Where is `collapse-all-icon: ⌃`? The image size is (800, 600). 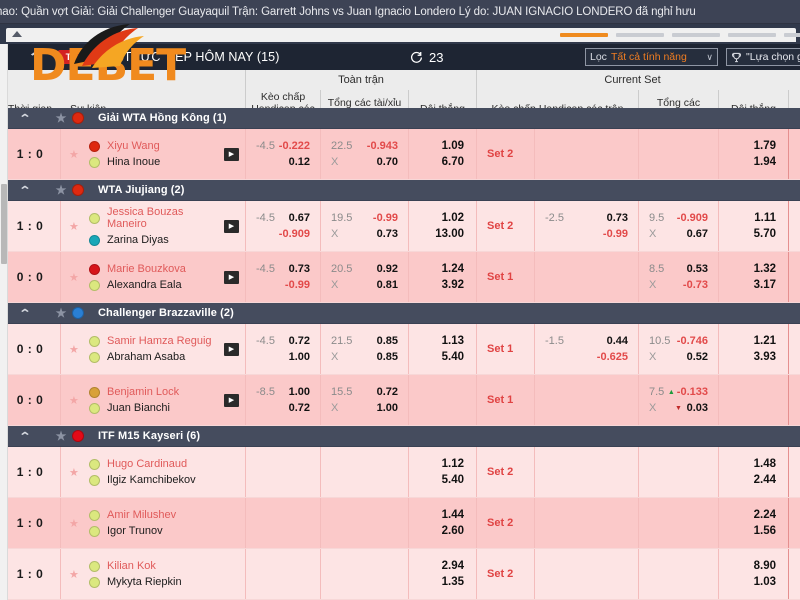 collapse-all-icon: ⌃ is located at coordinates (36, 57).